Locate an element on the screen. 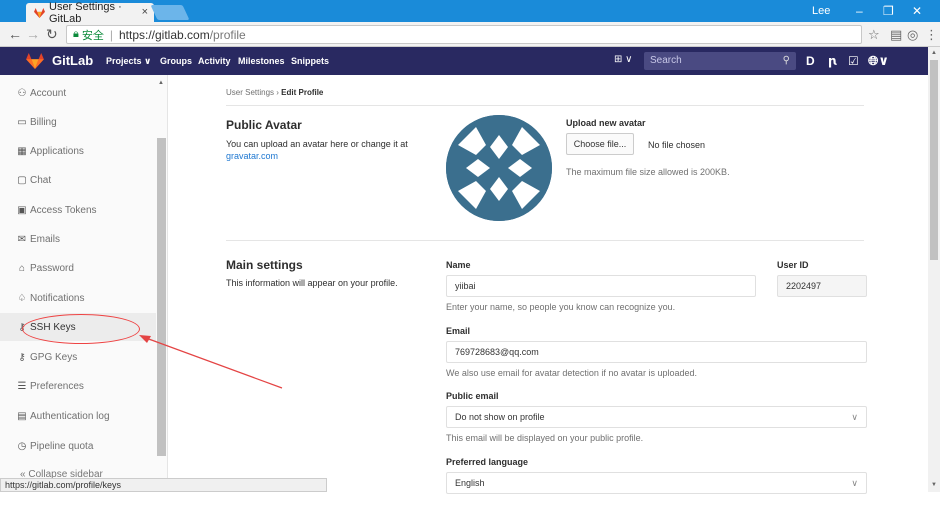  sidebar-item-label: Account is located at coordinates (48, 93).